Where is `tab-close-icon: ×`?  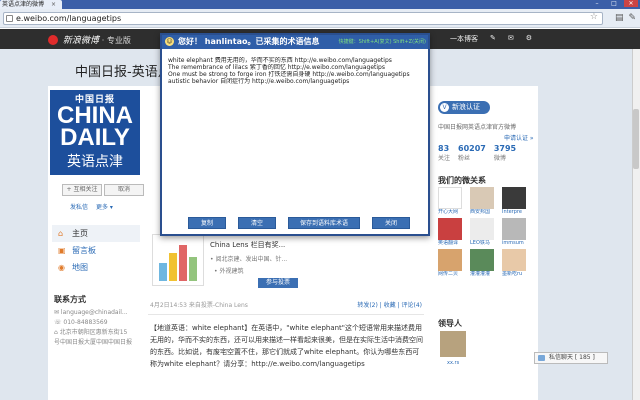
tab-close-icon: × is located at coordinates (53, 4).